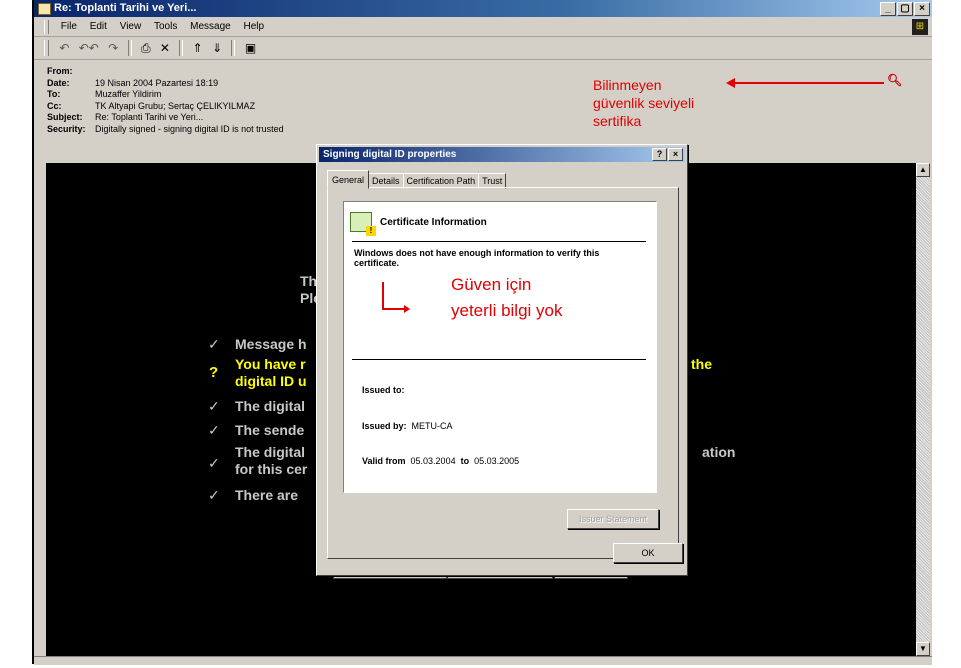 This screenshot has height=668, width=961. Describe the element at coordinates (465, 461) in the screenshot. I see `valid-to-label: to` at that location.